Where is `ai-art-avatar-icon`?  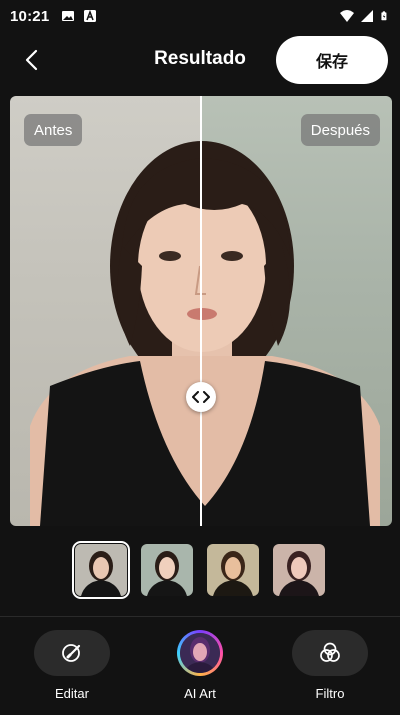
ai-art-avatar-icon is located at coordinates (200, 653).